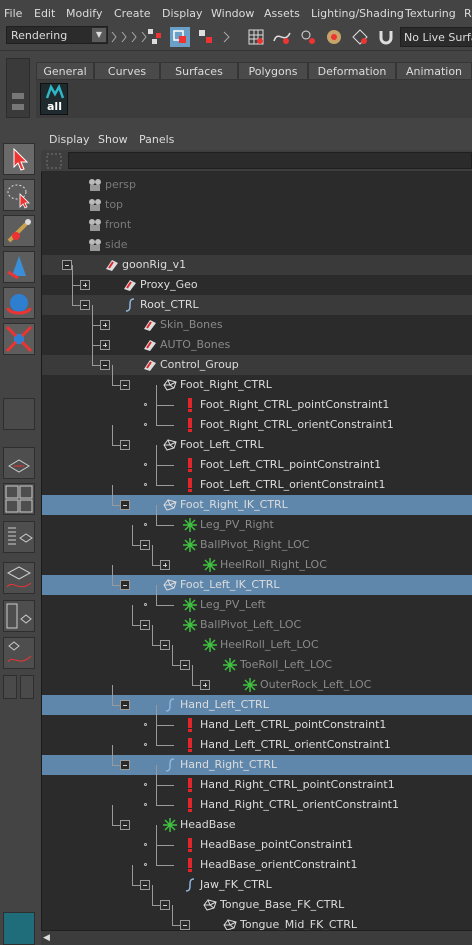 The width and height of the screenshot is (472, 945). Describe the element at coordinates (84, 13) in the screenshot. I see `menu-modify: Modify` at that location.